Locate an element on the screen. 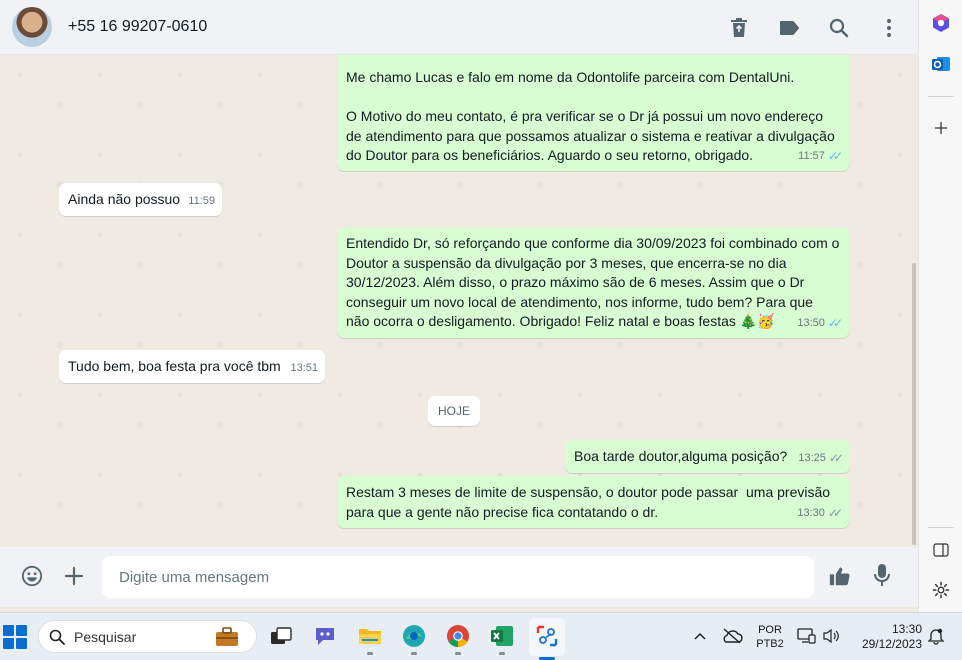 The height and width of the screenshot is (660, 962). taskbar-search: Pesquisar is located at coordinates (147, 636).